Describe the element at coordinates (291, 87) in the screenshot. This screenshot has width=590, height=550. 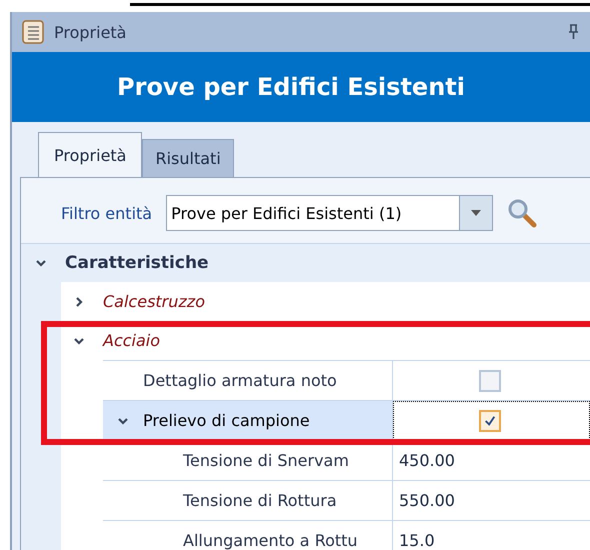
I see `header-title: Prove per Edifici Esistenti` at that location.